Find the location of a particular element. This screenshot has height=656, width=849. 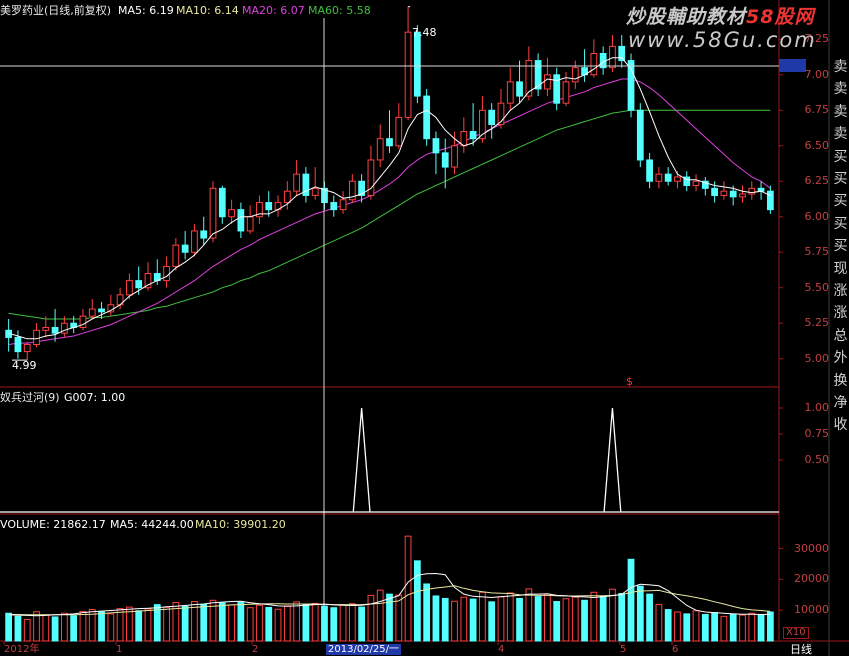

price-tick-label: 6.50 is located at coordinates (817, 145).